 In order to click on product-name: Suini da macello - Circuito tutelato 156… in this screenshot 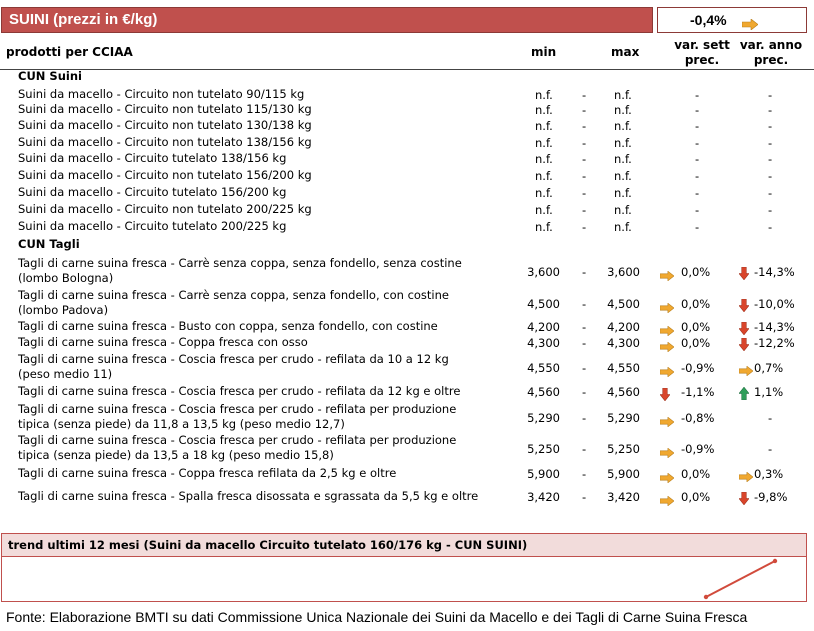, I will do `click(152, 192)`.